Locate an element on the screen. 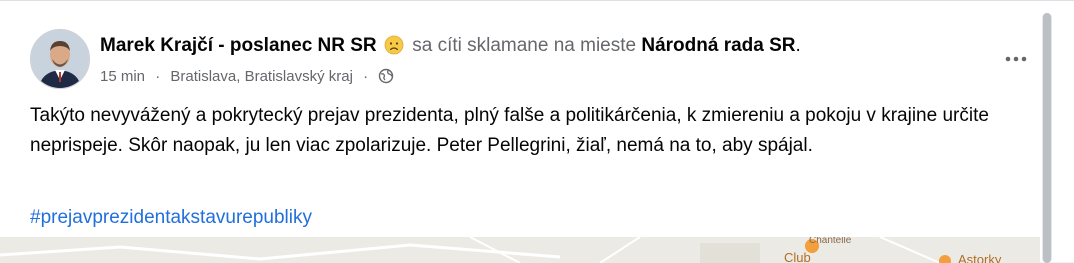  post-meta: 15 min · Bratislava, Bratislavský kraj · is located at coordinates (527, 78).